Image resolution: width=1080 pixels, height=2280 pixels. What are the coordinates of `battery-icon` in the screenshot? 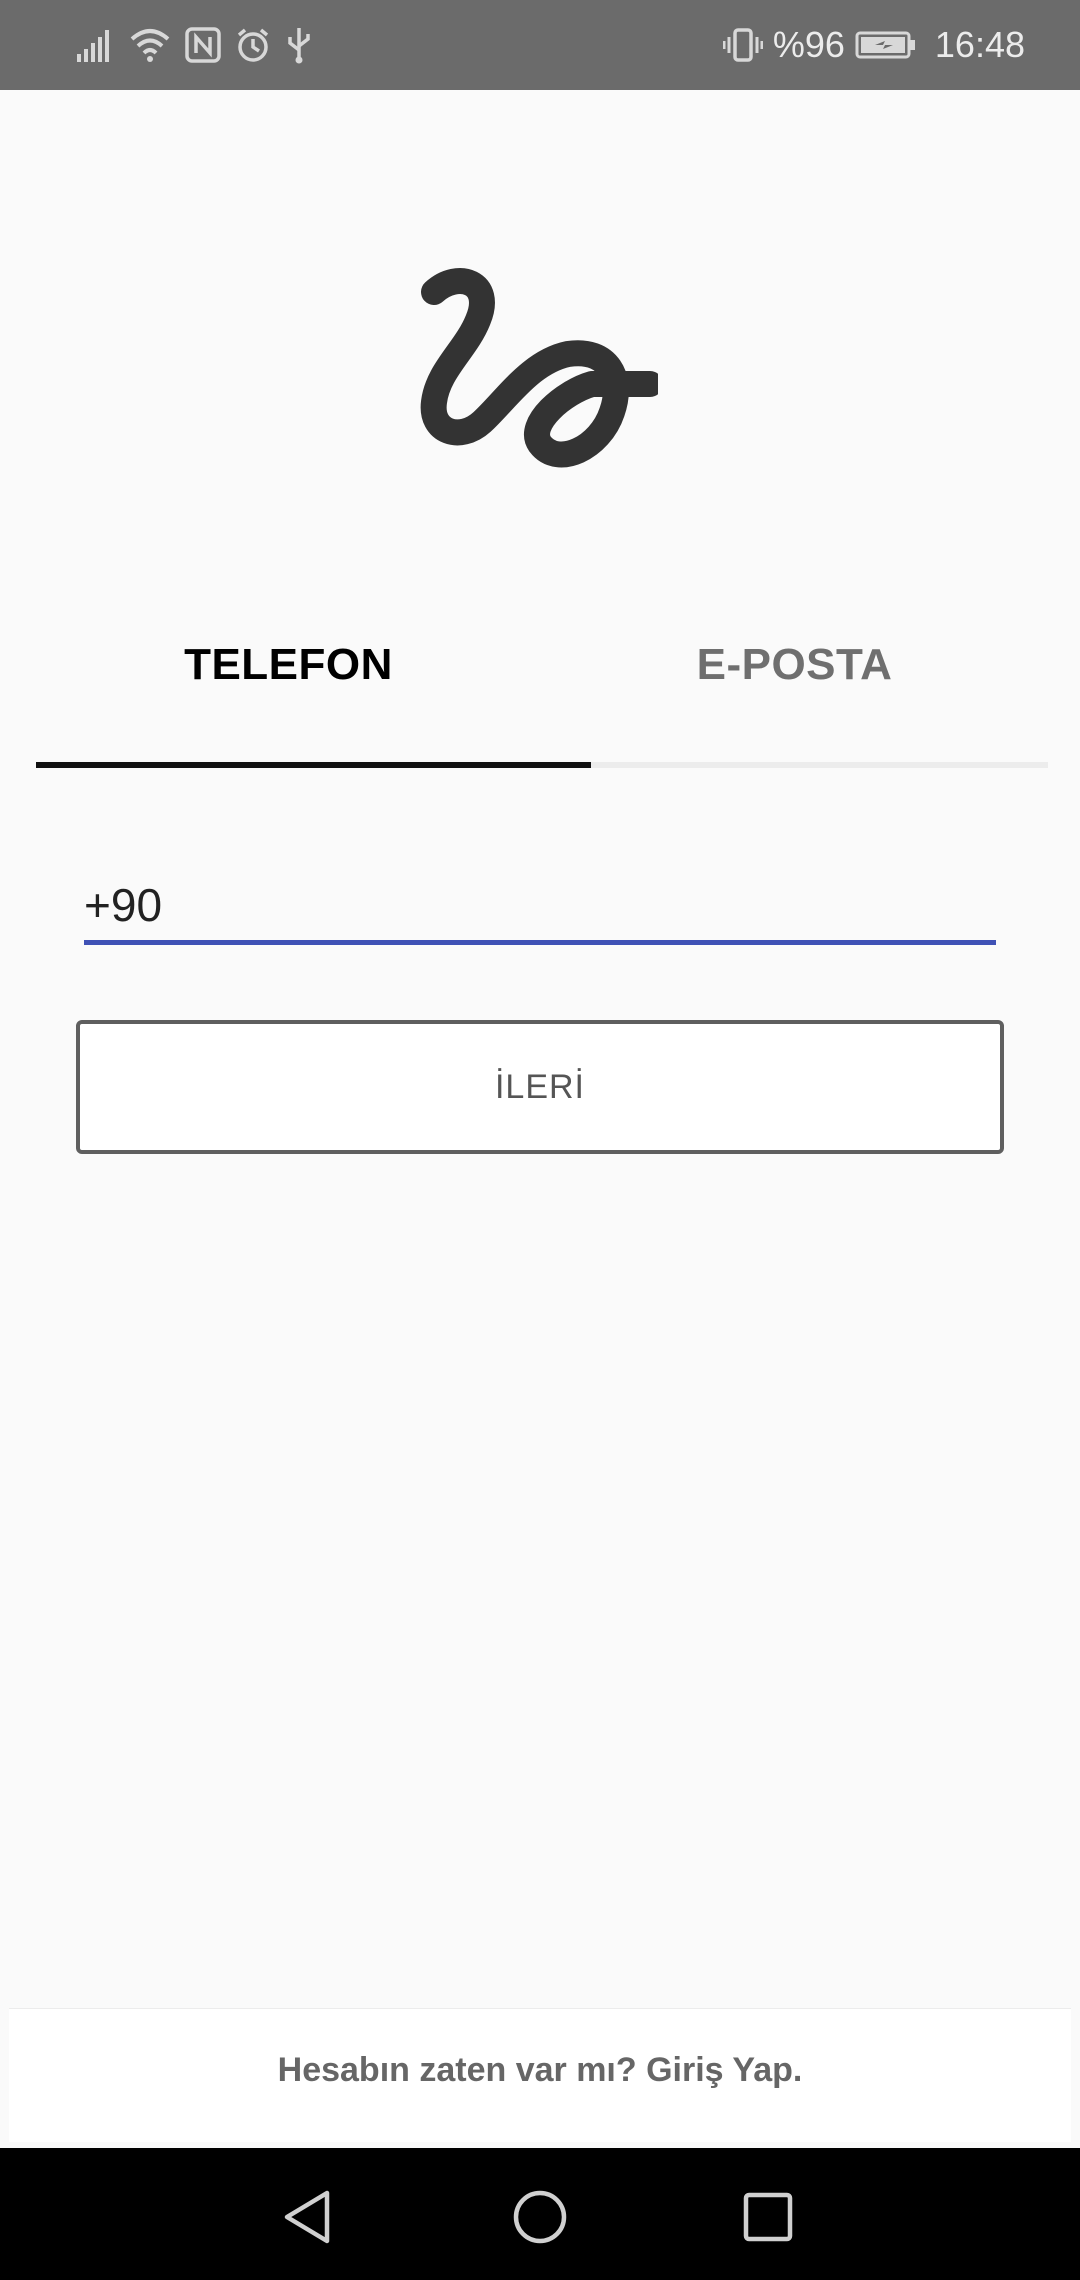 It's located at (886, 45).